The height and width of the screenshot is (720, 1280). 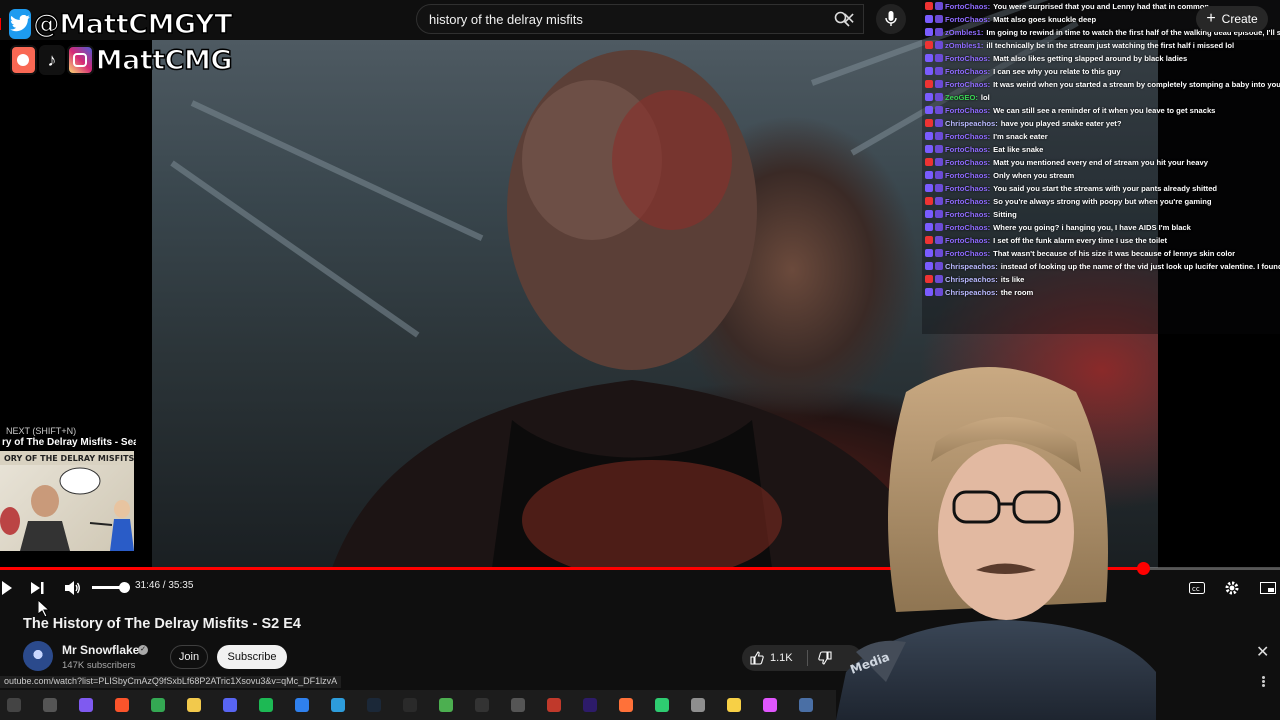 What do you see at coordinates (1012, 279) in the screenshot?
I see `chat-text: its like` at bounding box center [1012, 279].